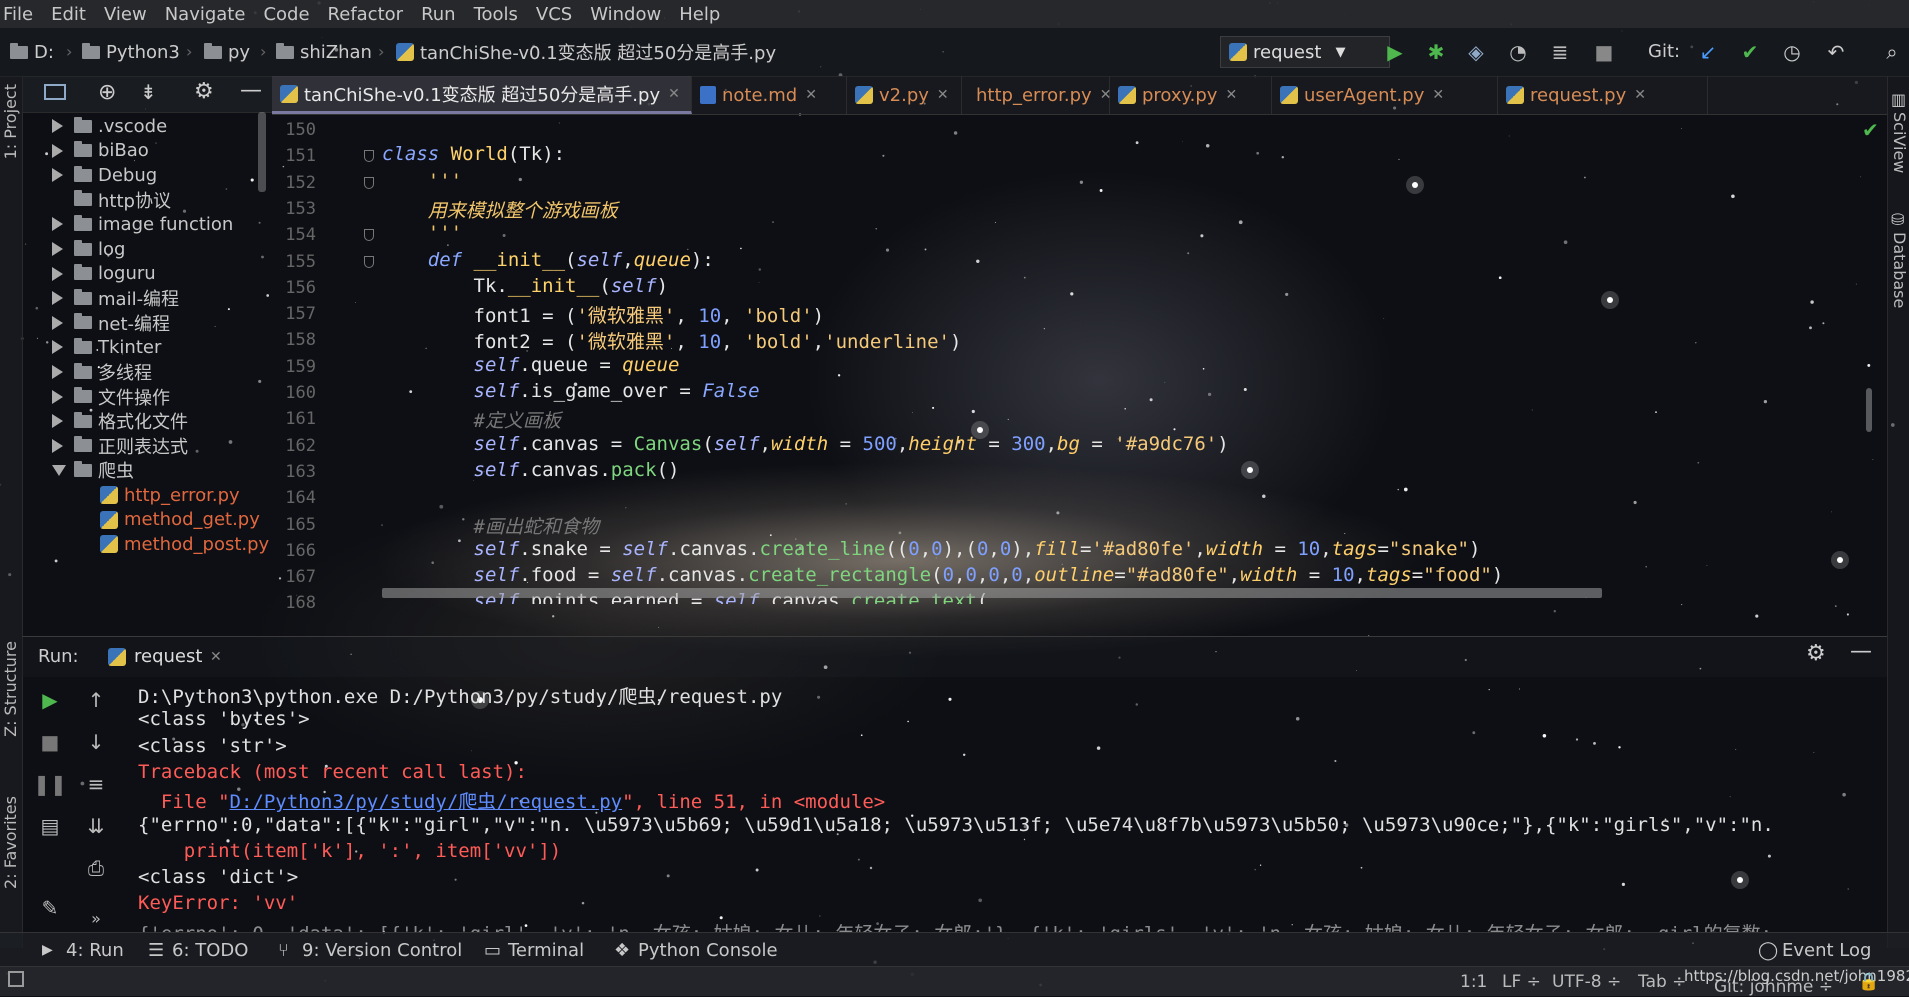 This screenshot has height=997, width=1909. I want to click on terminal-tool-button: Terminal, so click(546, 950).